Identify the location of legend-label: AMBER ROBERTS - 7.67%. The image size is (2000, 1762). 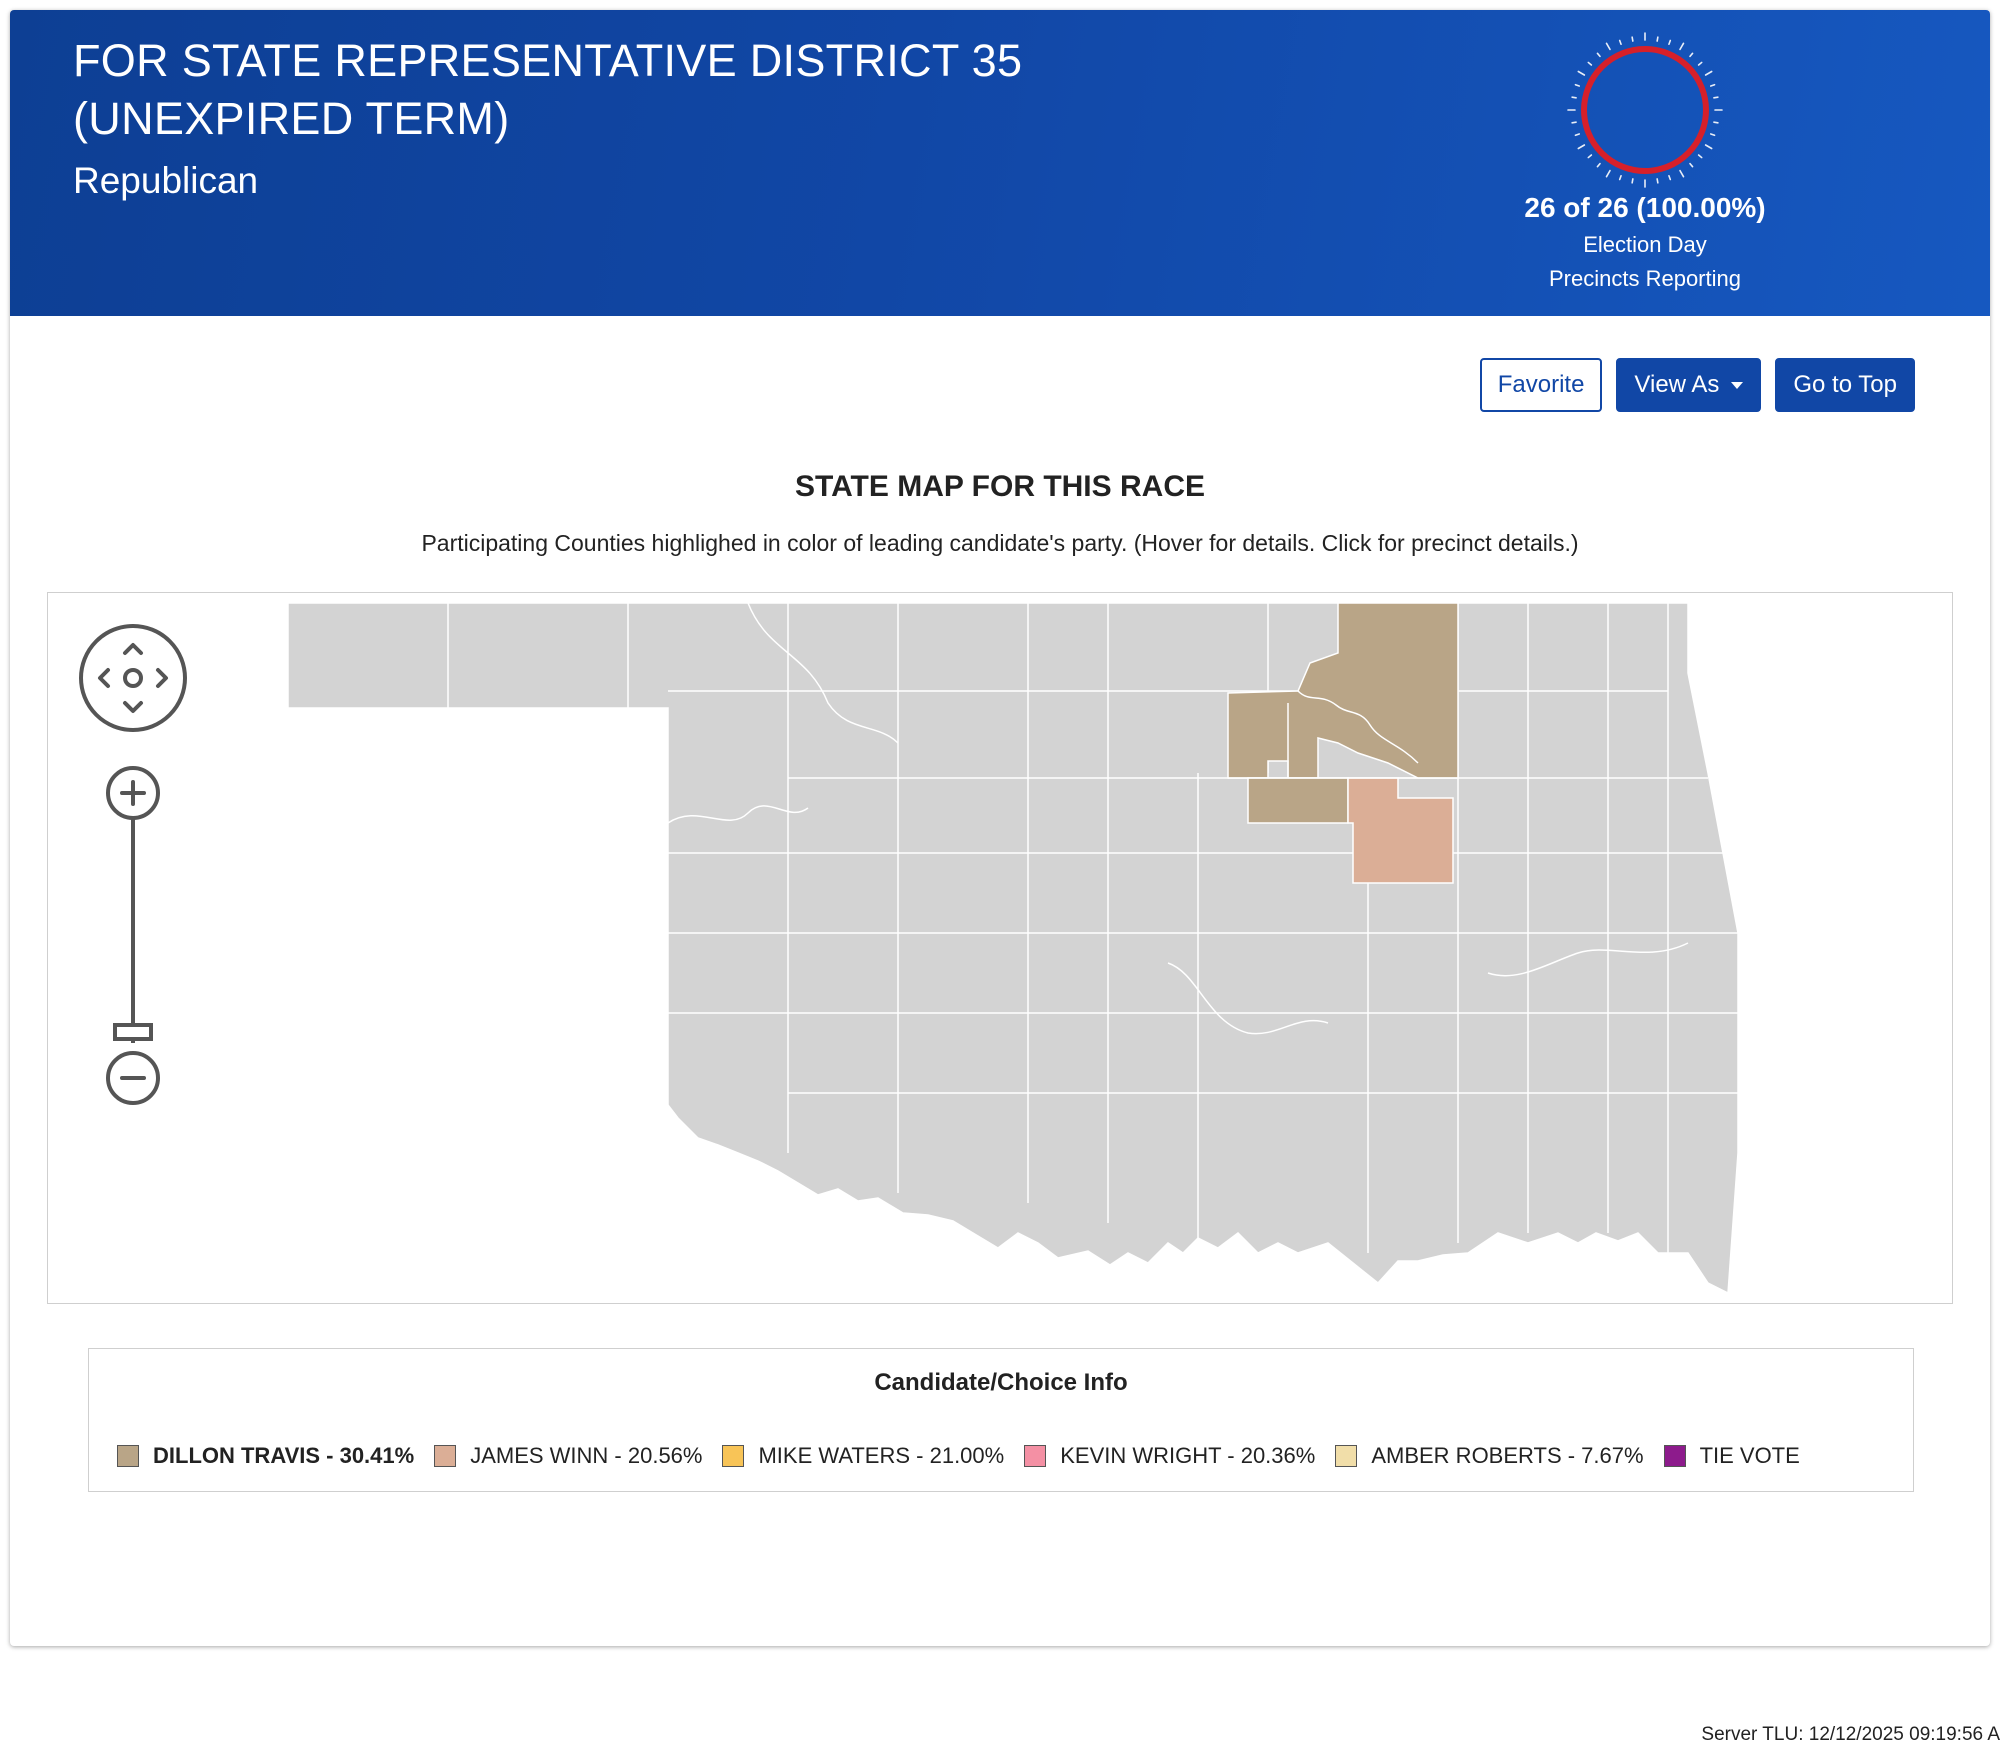
(1507, 1455).